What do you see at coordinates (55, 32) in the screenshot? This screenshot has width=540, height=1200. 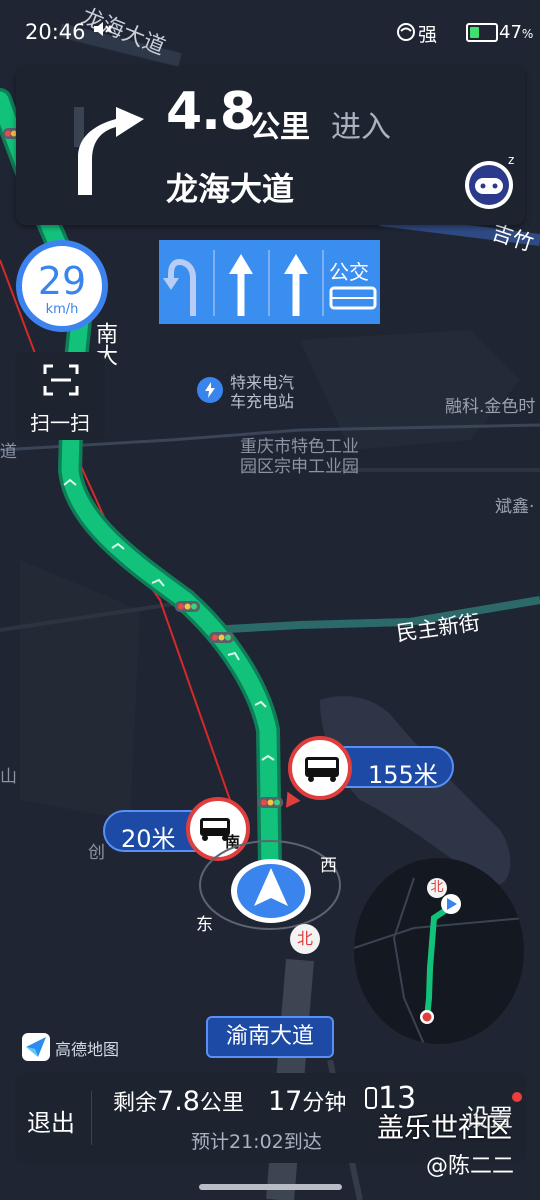 I see `clock-time: 20:46` at bounding box center [55, 32].